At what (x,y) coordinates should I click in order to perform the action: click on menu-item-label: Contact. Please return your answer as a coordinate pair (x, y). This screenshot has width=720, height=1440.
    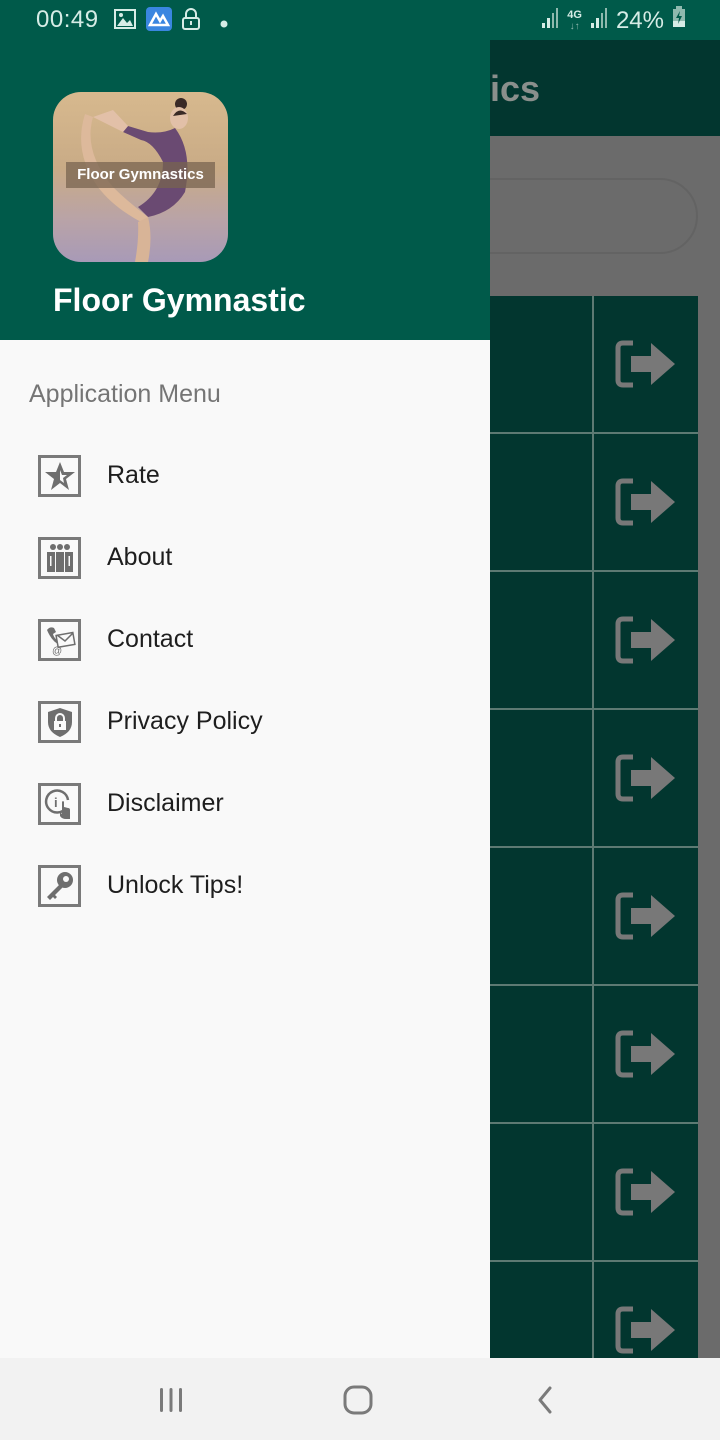
    Looking at the image, I should click on (150, 639).